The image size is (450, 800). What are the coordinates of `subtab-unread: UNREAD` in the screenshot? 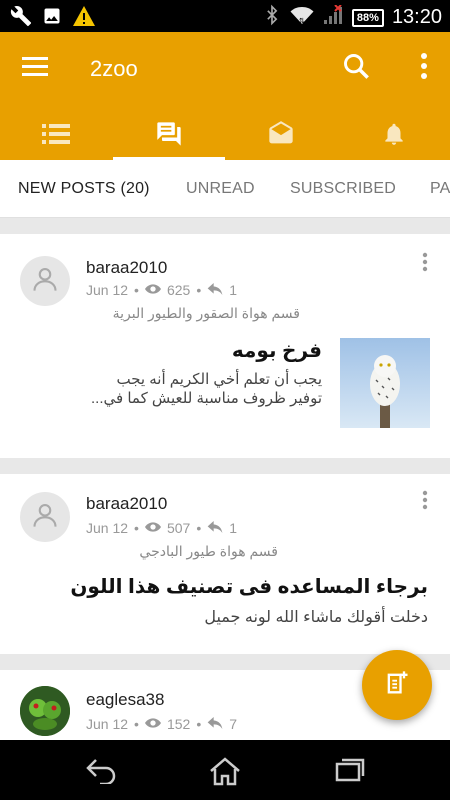 It's located at (220, 189).